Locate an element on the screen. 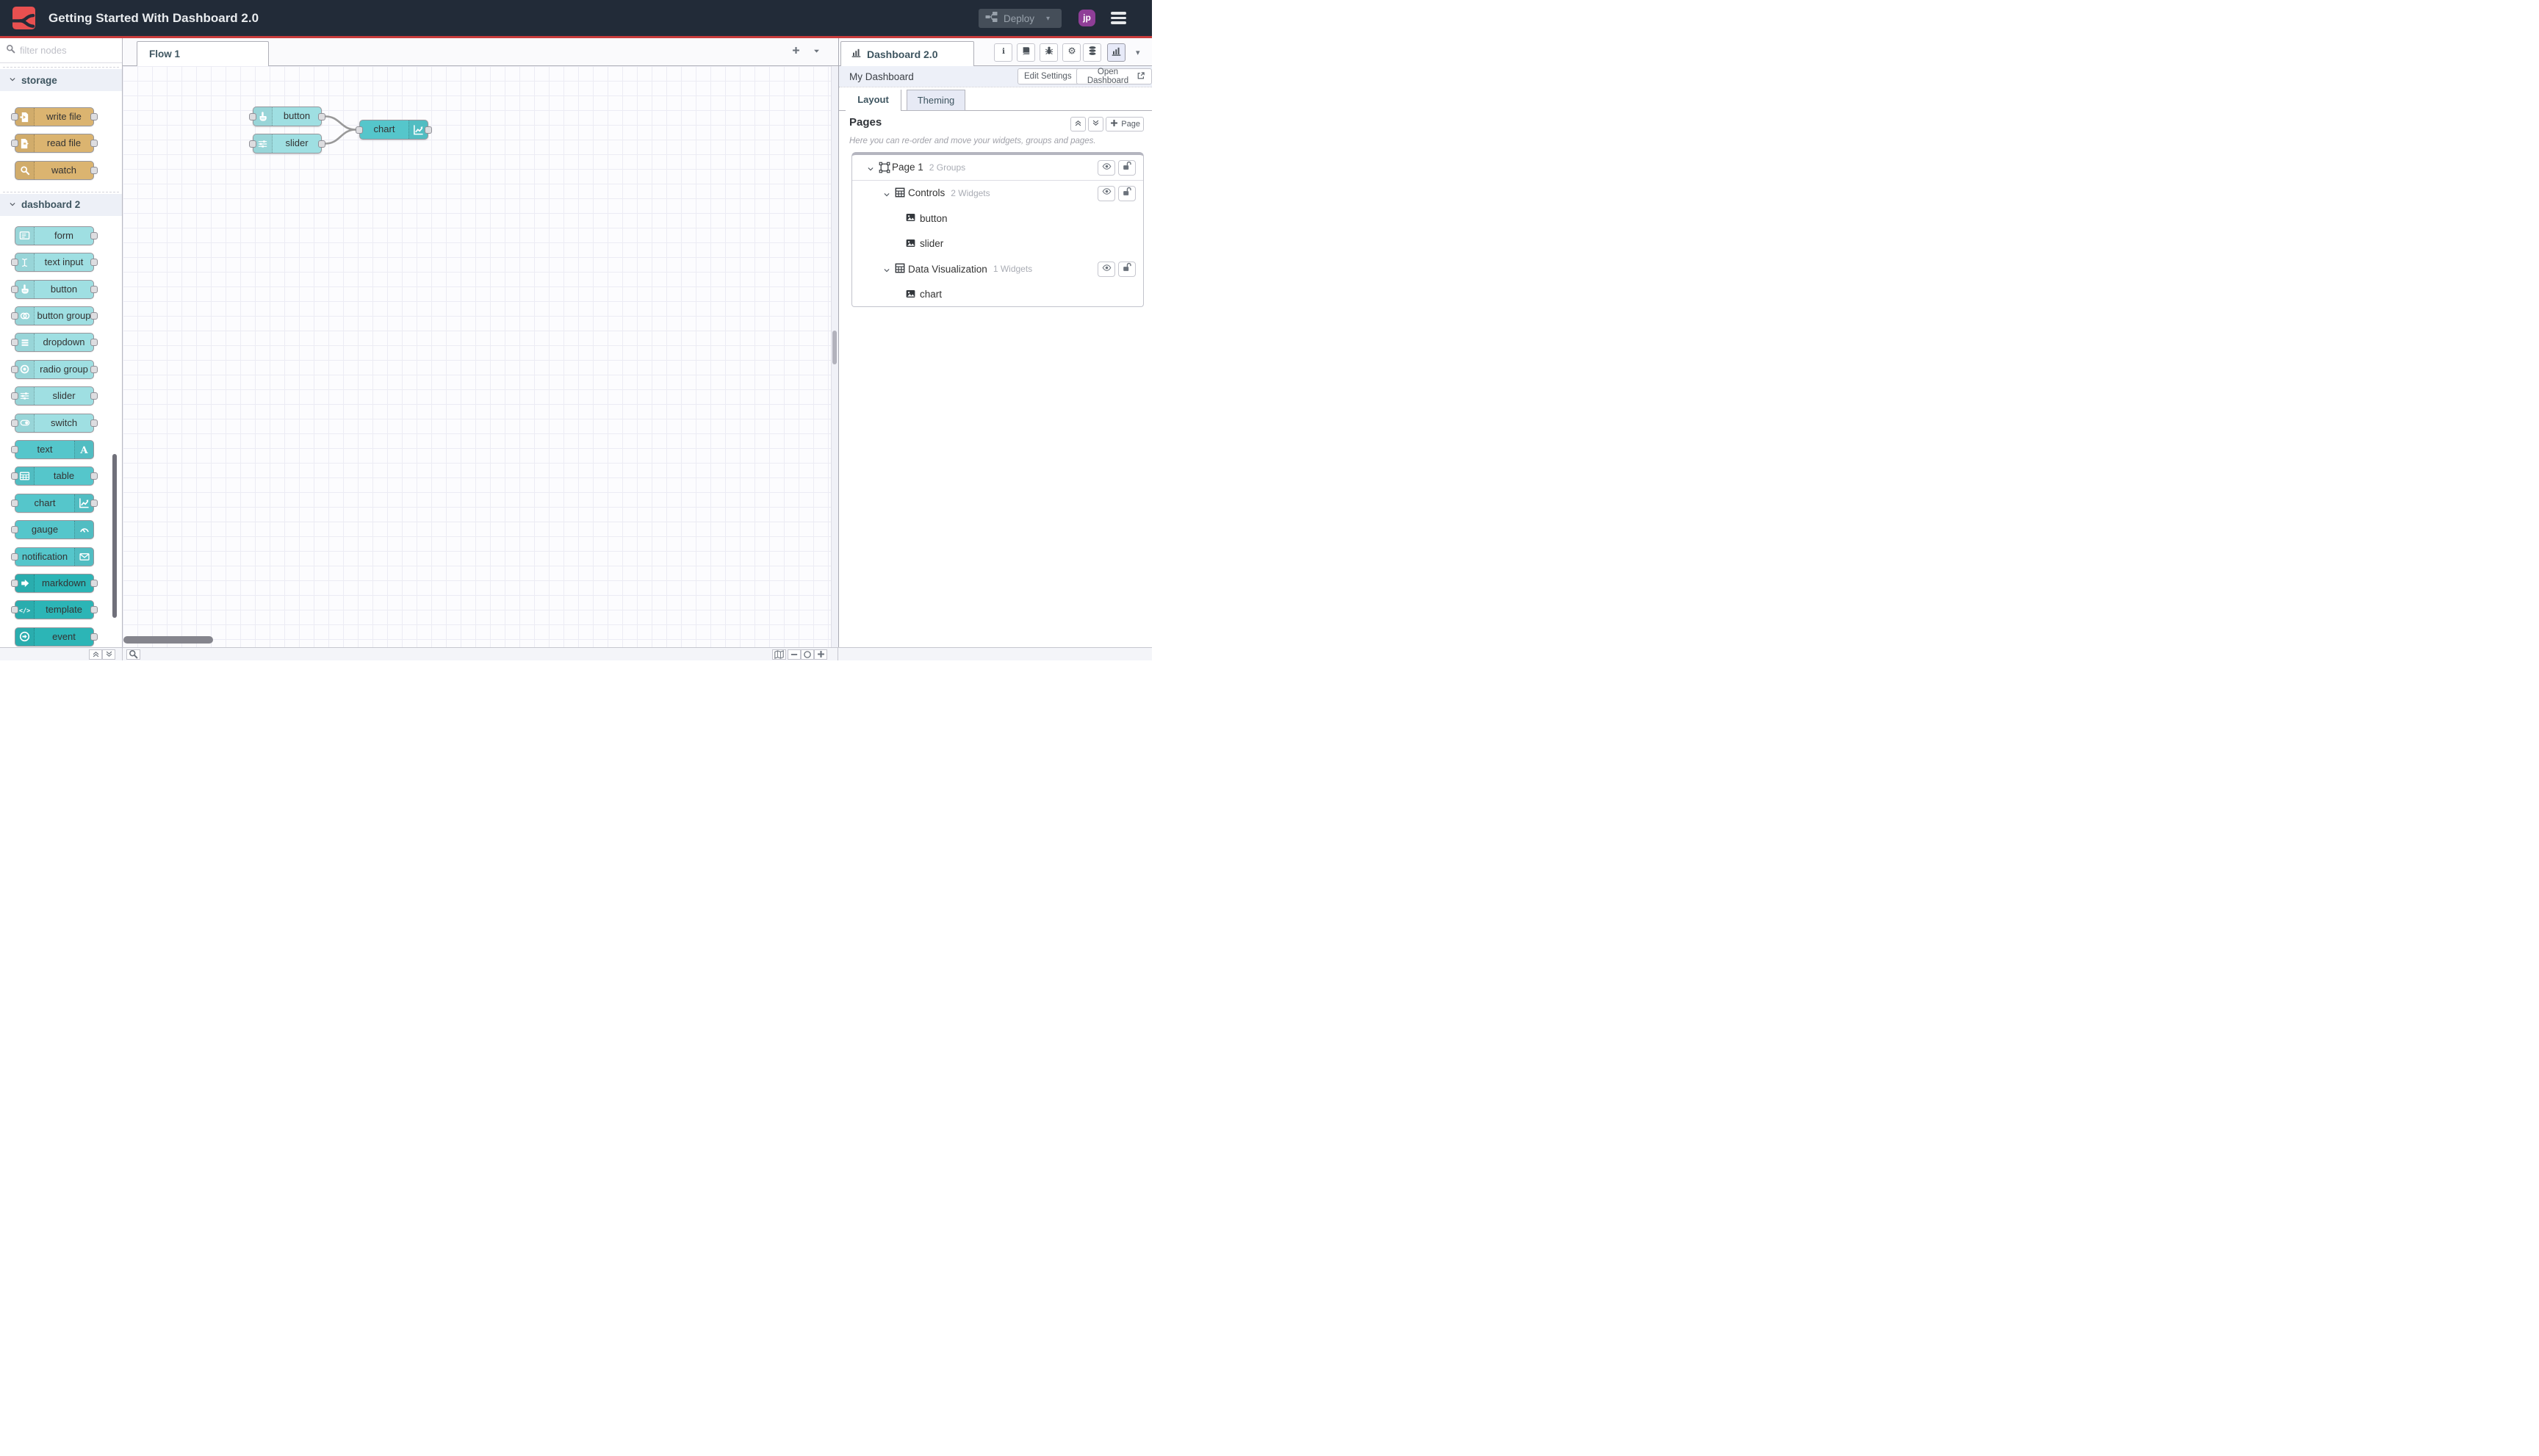  canvas-node-button: button is located at coordinates (287, 116).